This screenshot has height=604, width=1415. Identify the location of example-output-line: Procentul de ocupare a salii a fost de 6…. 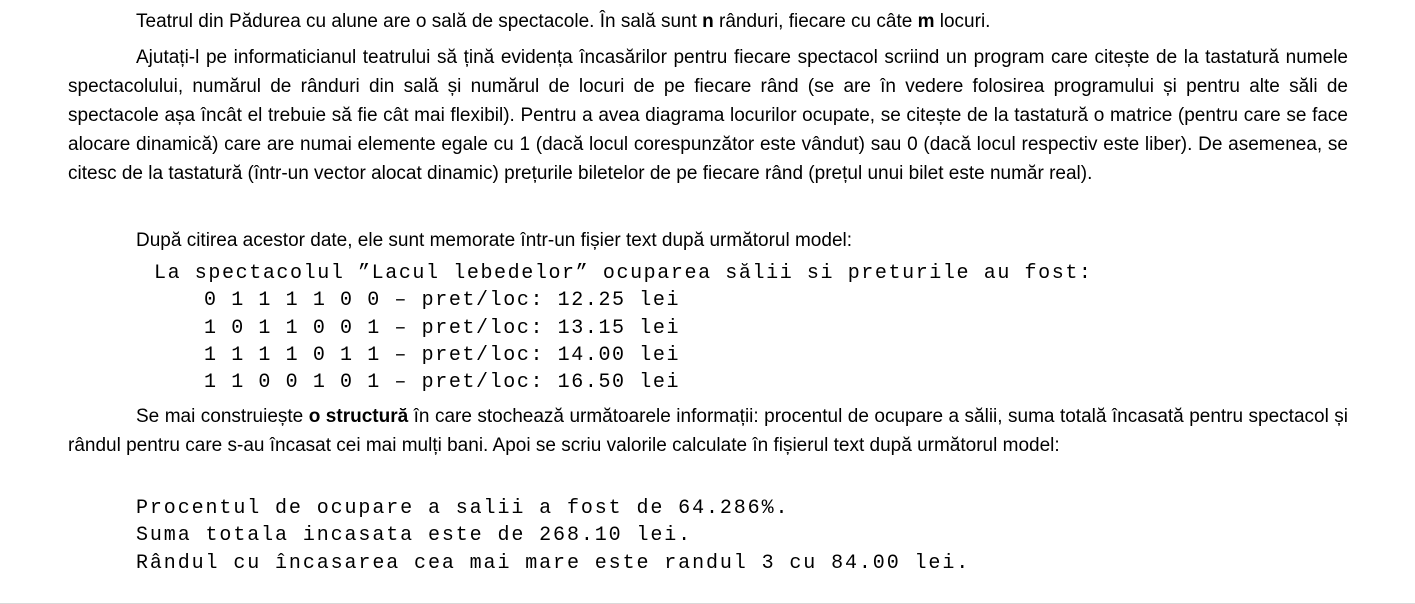
(463, 508).